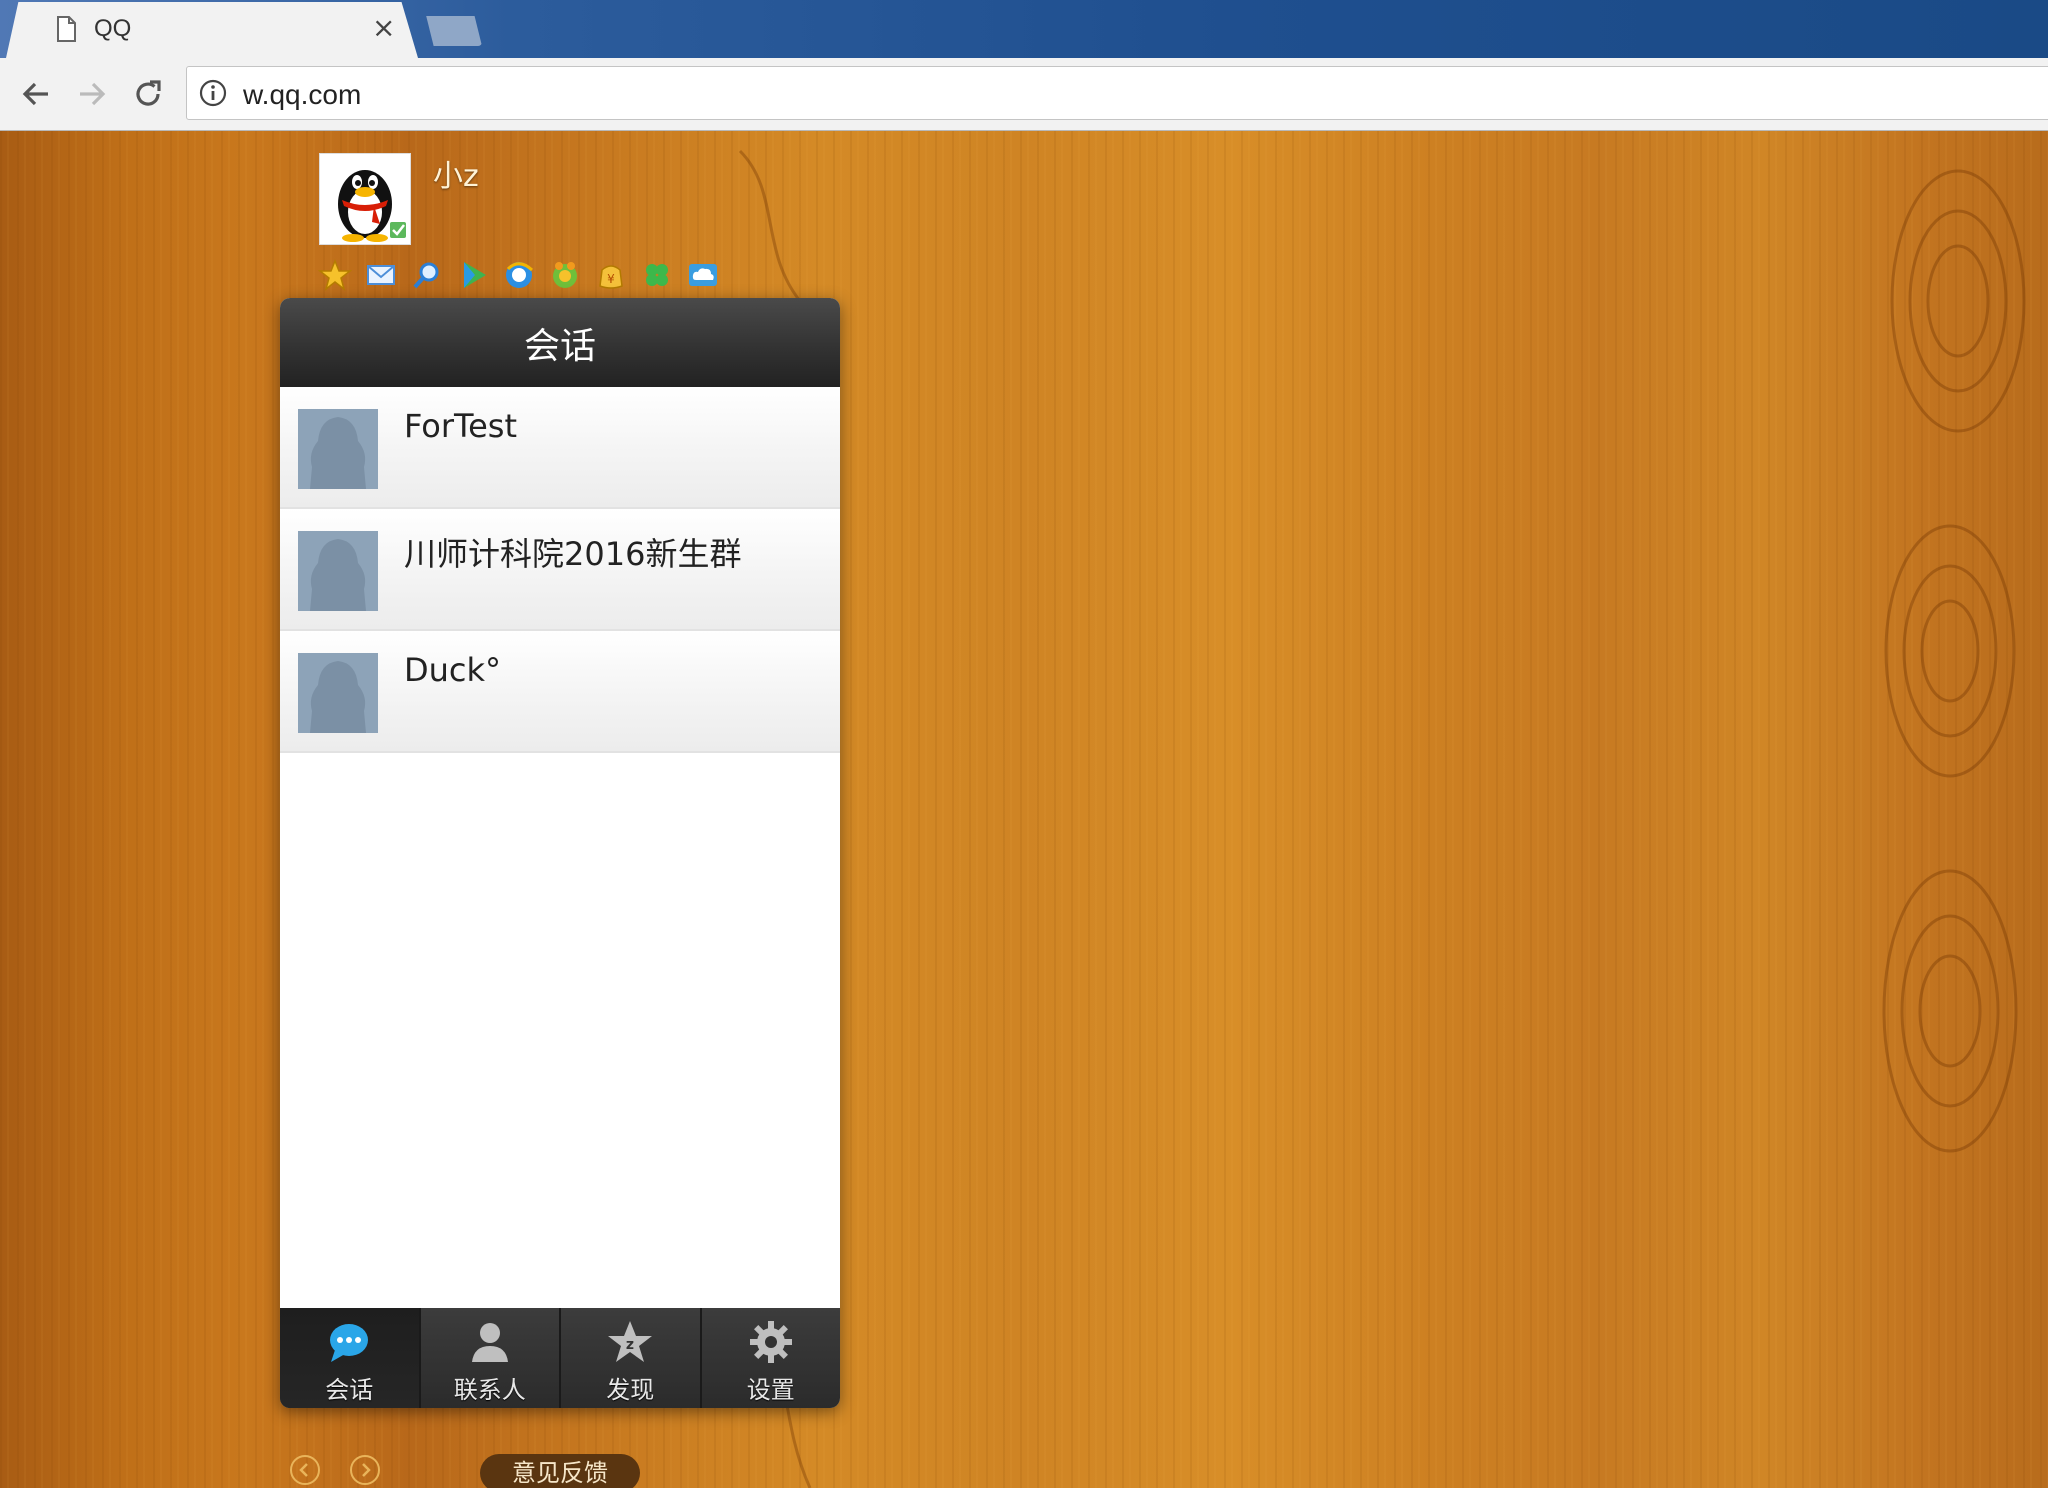 This screenshot has width=2048, height=1488. I want to click on address-bar: w.qq.com, so click(1117, 93).